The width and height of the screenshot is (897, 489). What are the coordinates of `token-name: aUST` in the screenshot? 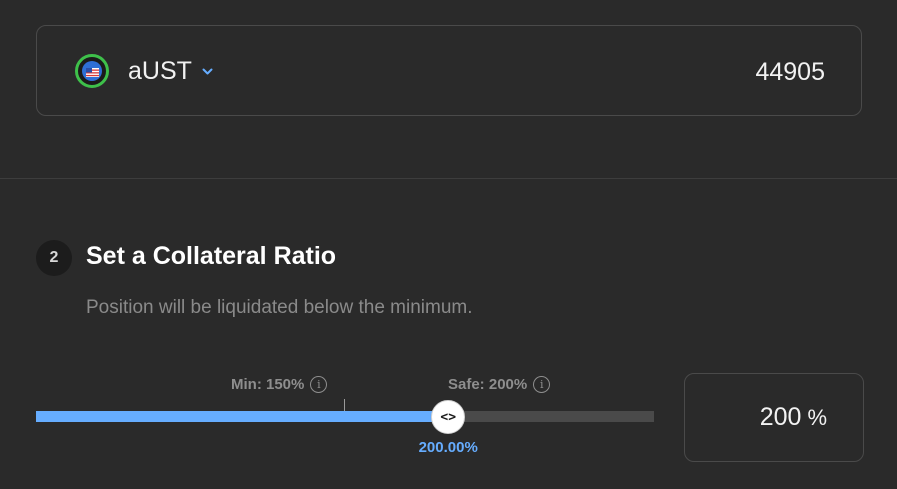 It's located at (160, 70).